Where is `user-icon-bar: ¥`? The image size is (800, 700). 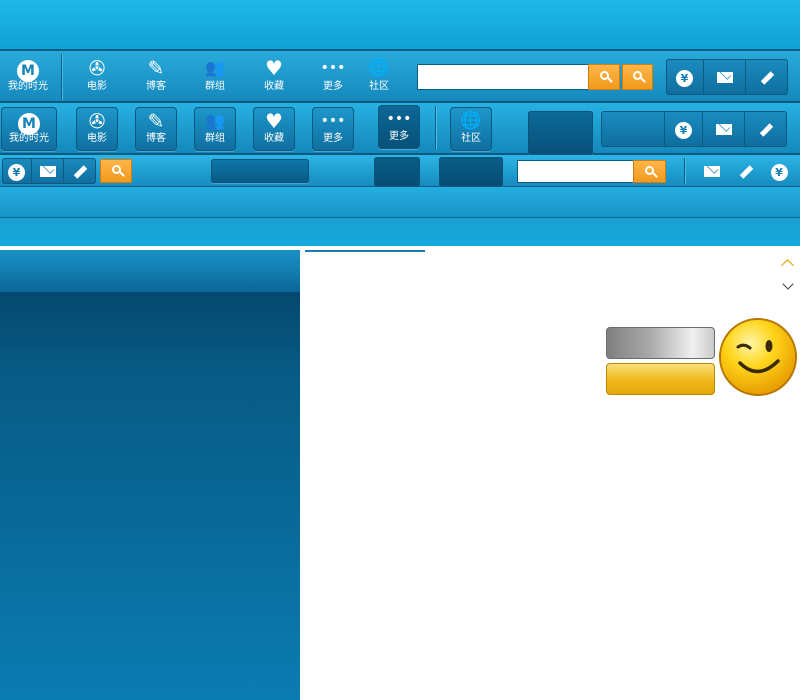 user-icon-bar: ¥ is located at coordinates (727, 77).